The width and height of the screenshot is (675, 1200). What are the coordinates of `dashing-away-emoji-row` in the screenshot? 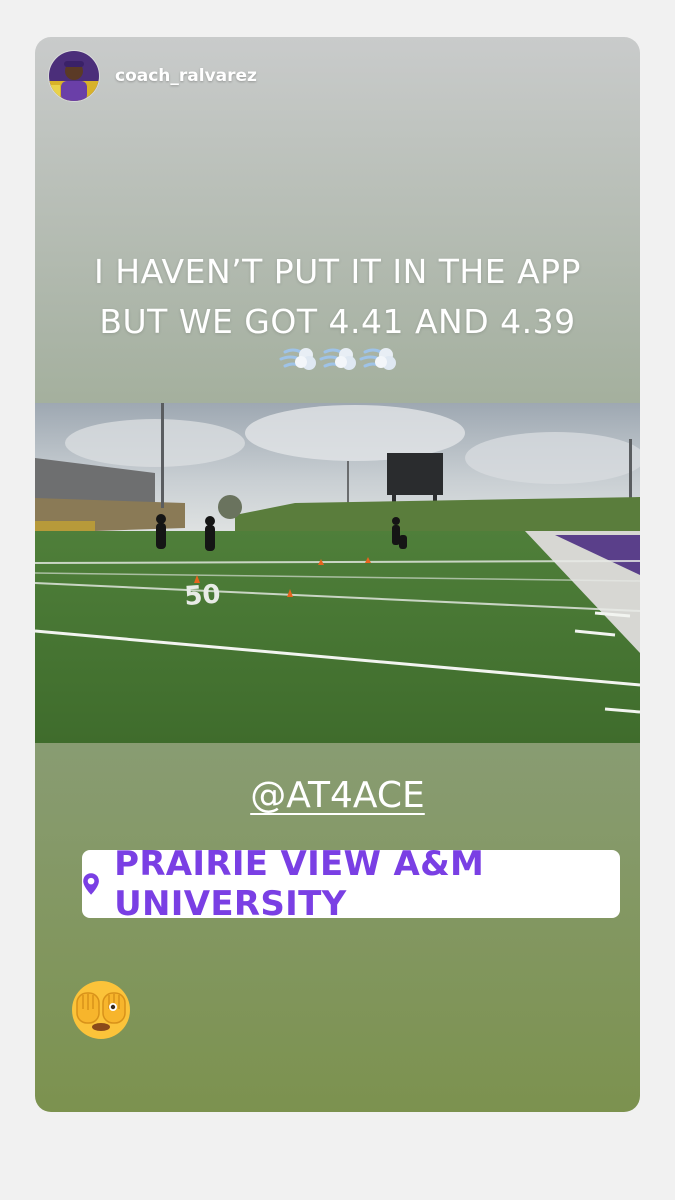 It's located at (337, 359).